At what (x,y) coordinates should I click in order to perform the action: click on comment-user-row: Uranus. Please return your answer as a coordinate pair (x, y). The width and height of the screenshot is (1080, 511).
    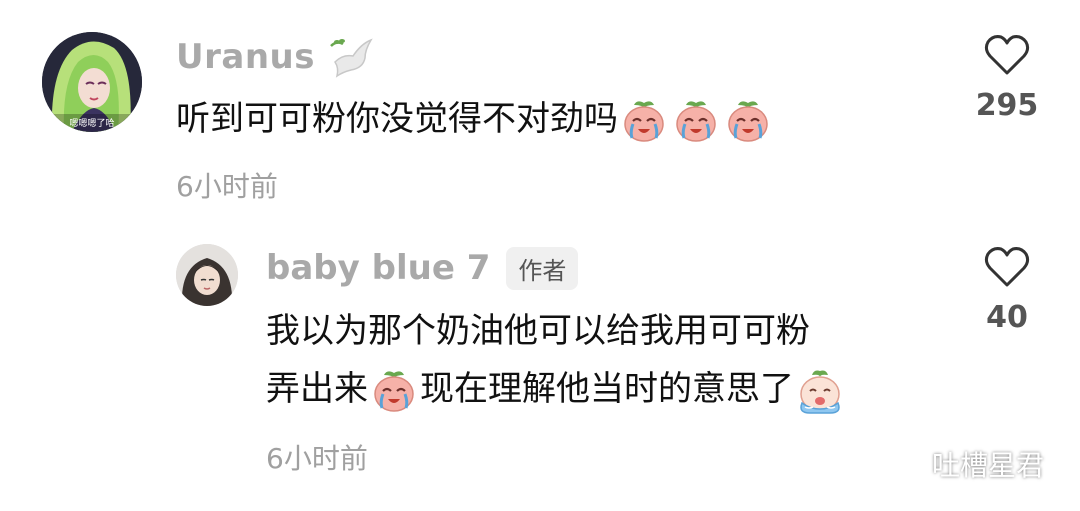
    Looking at the image, I should click on (275, 57).